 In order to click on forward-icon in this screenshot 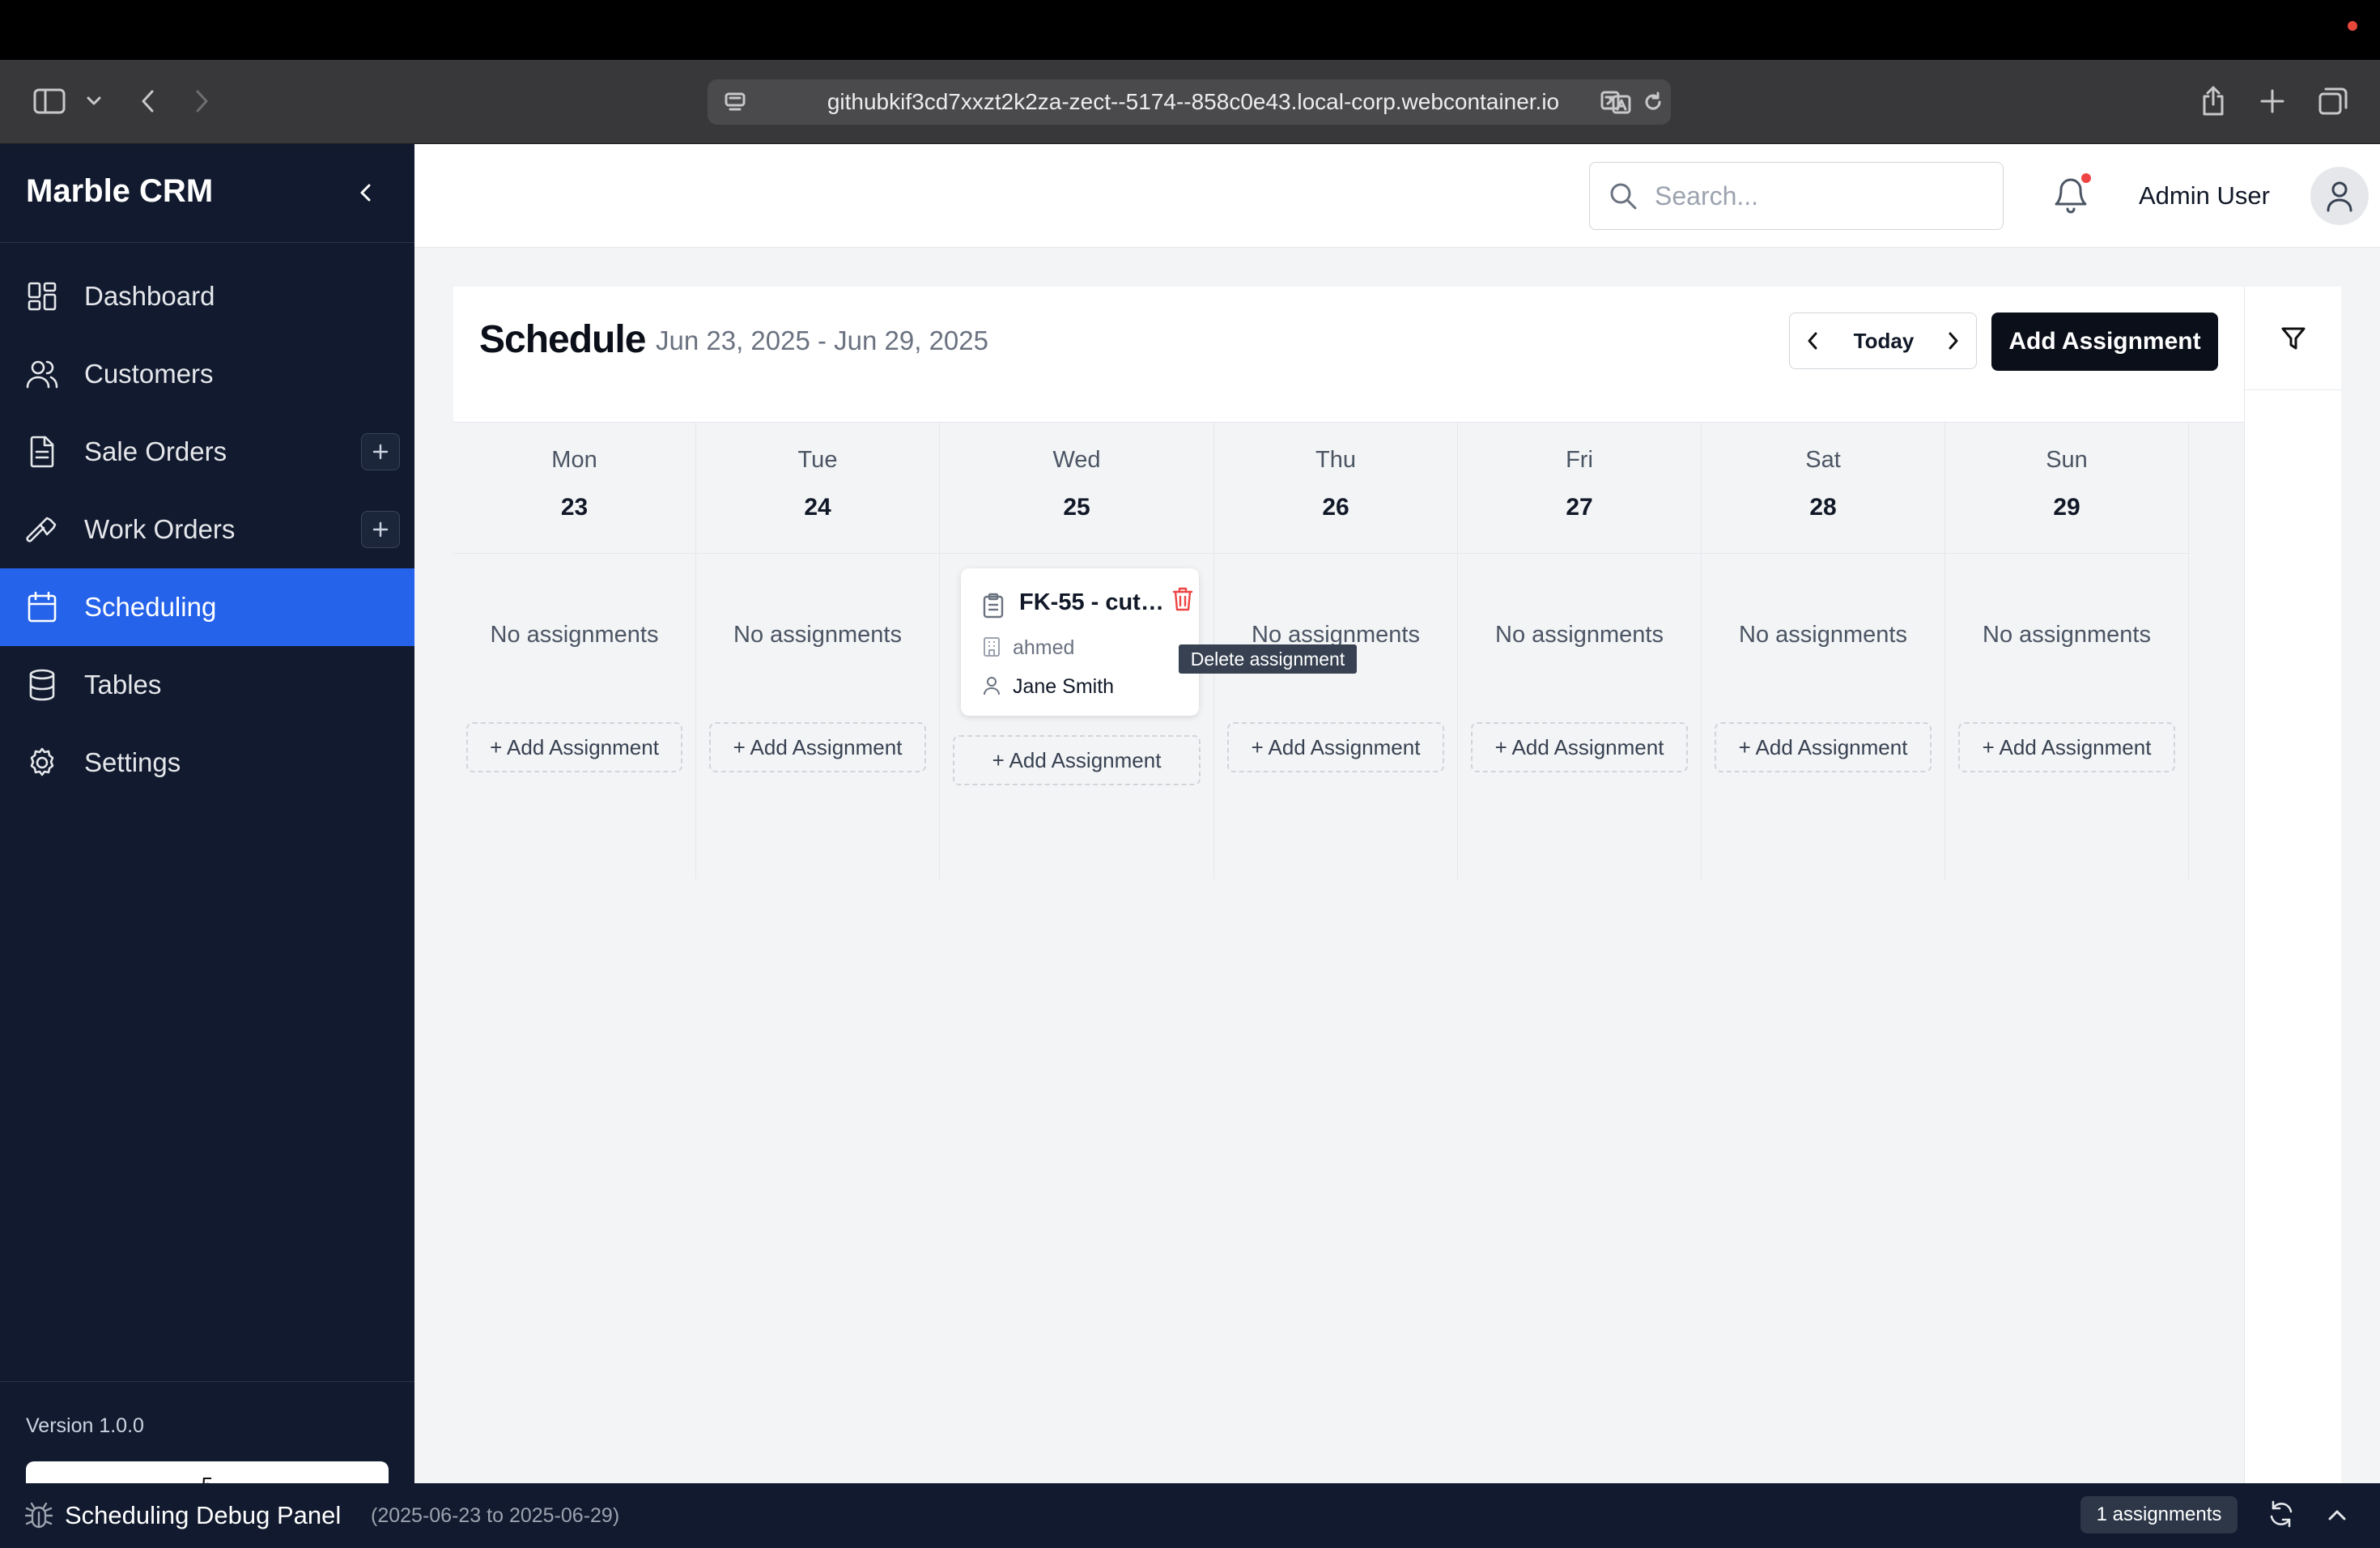, I will do `click(202, 101)`.